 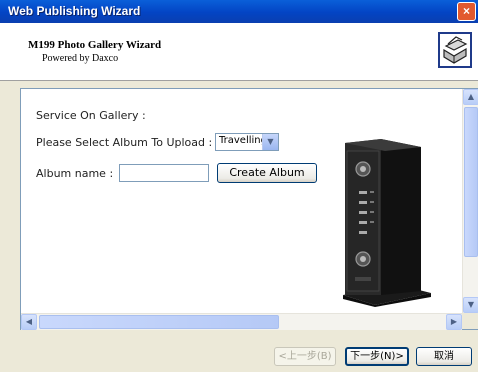 I want to click on scroll-up-button: ▲, so click(x=470, y=97).